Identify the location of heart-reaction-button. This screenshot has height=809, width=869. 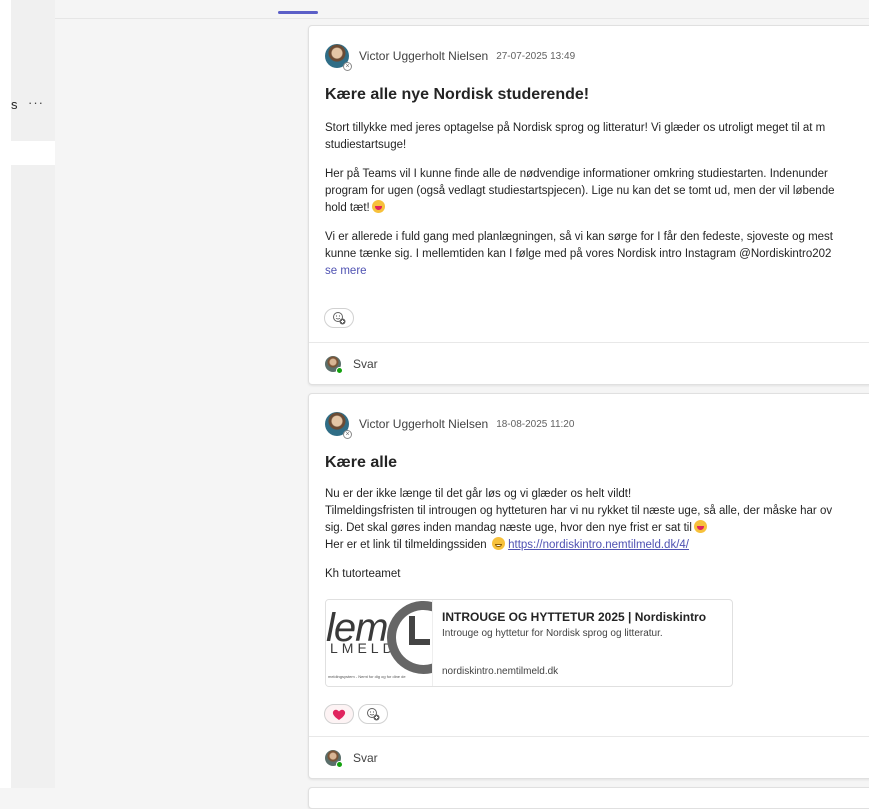
(339, 714).